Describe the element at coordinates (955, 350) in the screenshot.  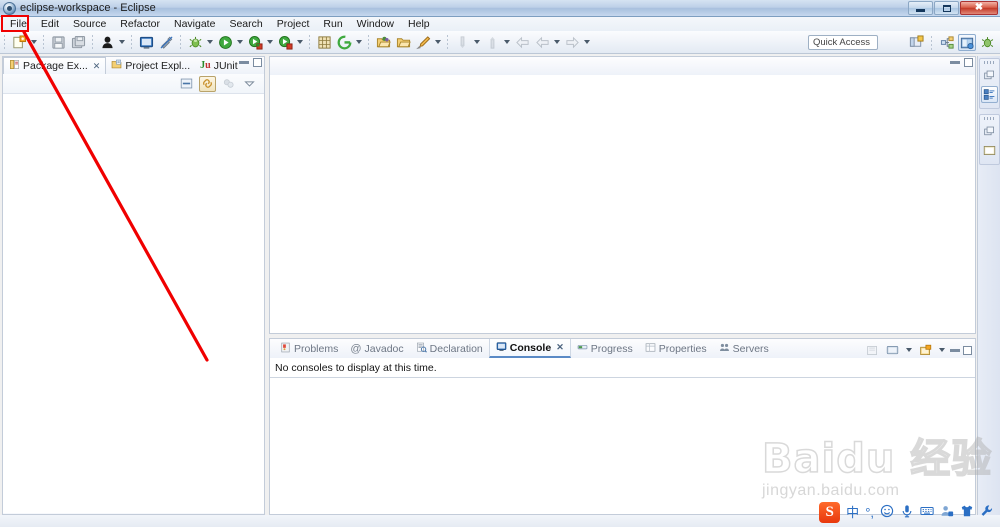
I see `minimize-console-button` at that location.